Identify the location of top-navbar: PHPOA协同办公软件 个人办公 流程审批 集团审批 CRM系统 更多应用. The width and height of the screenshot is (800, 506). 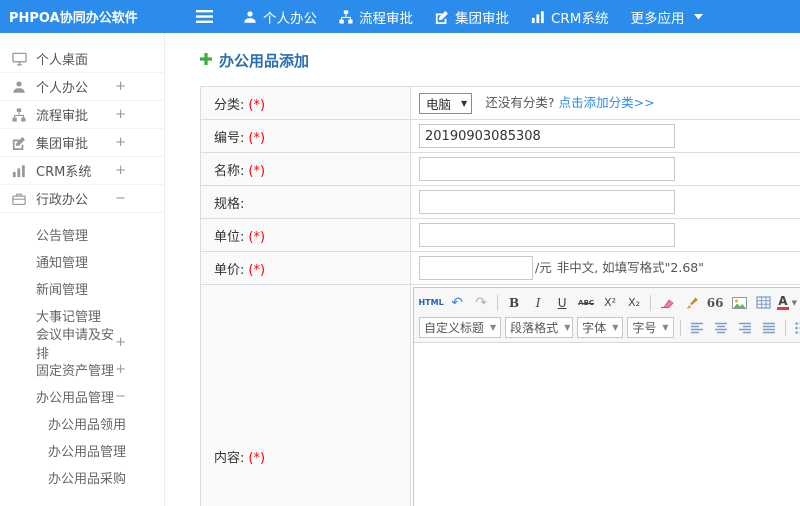
(400, 16).